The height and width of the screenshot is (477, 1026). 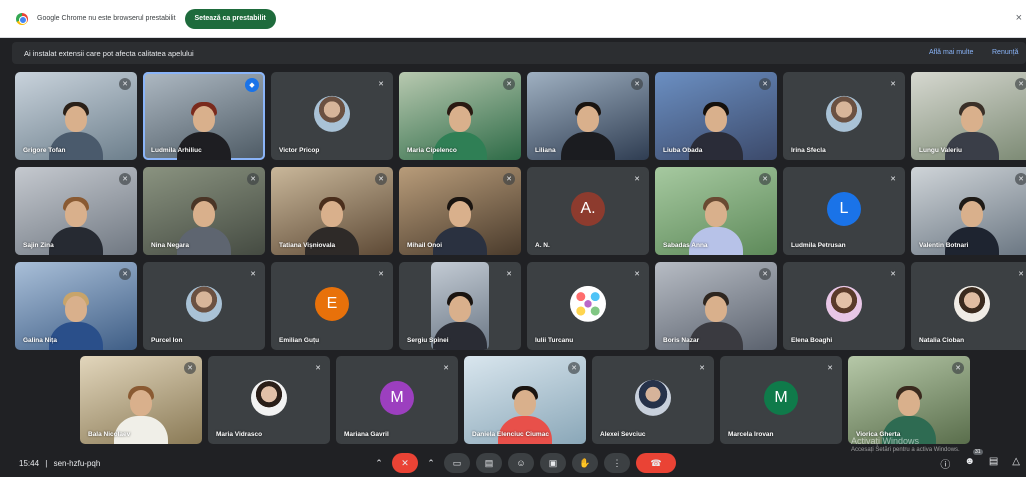 What do you see at coordinates (38, 245) in the screenshot?
I see `participant-name: Sajin Zina` at bounding box center [38, 245].